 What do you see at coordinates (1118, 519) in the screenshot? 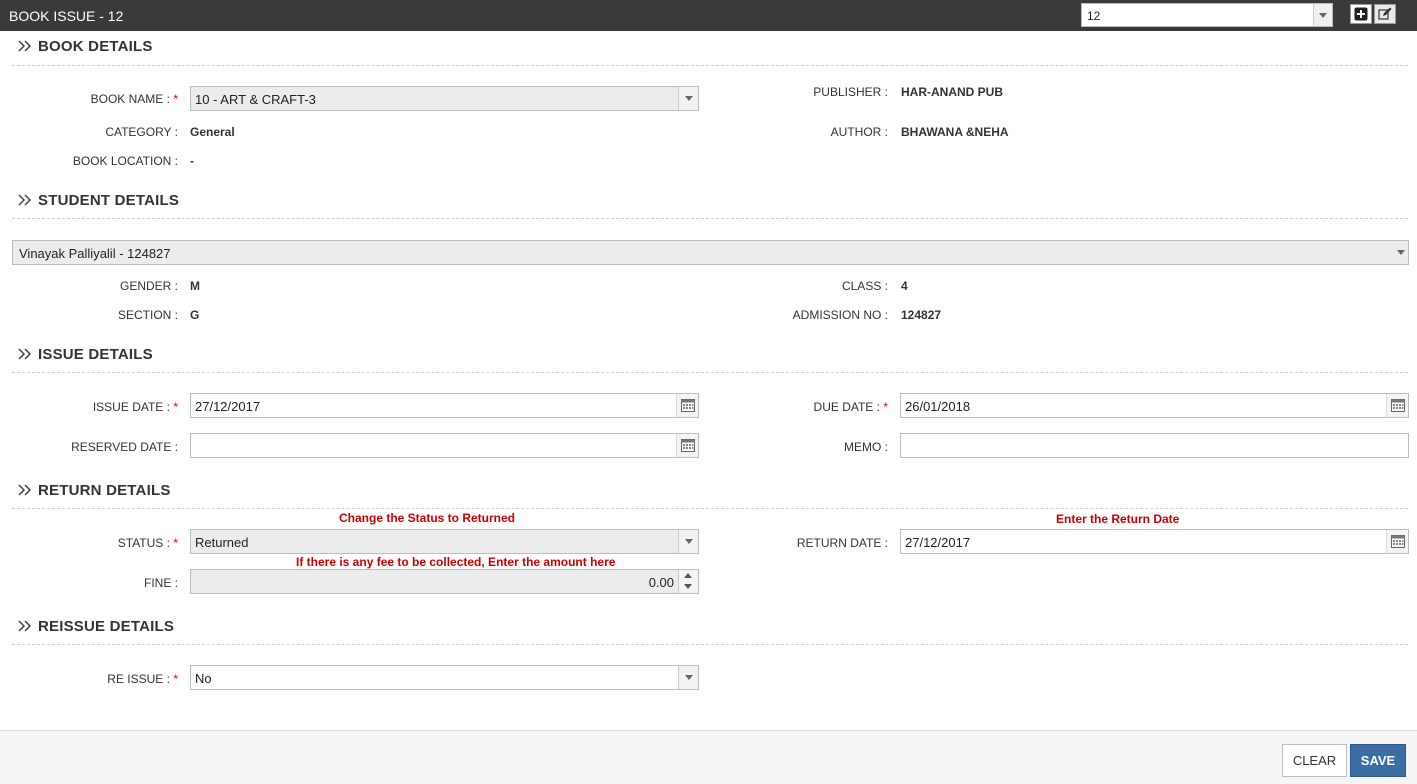
I see `return-date-annotation: Enter the Return Date` at bounding box center [1118, 519].